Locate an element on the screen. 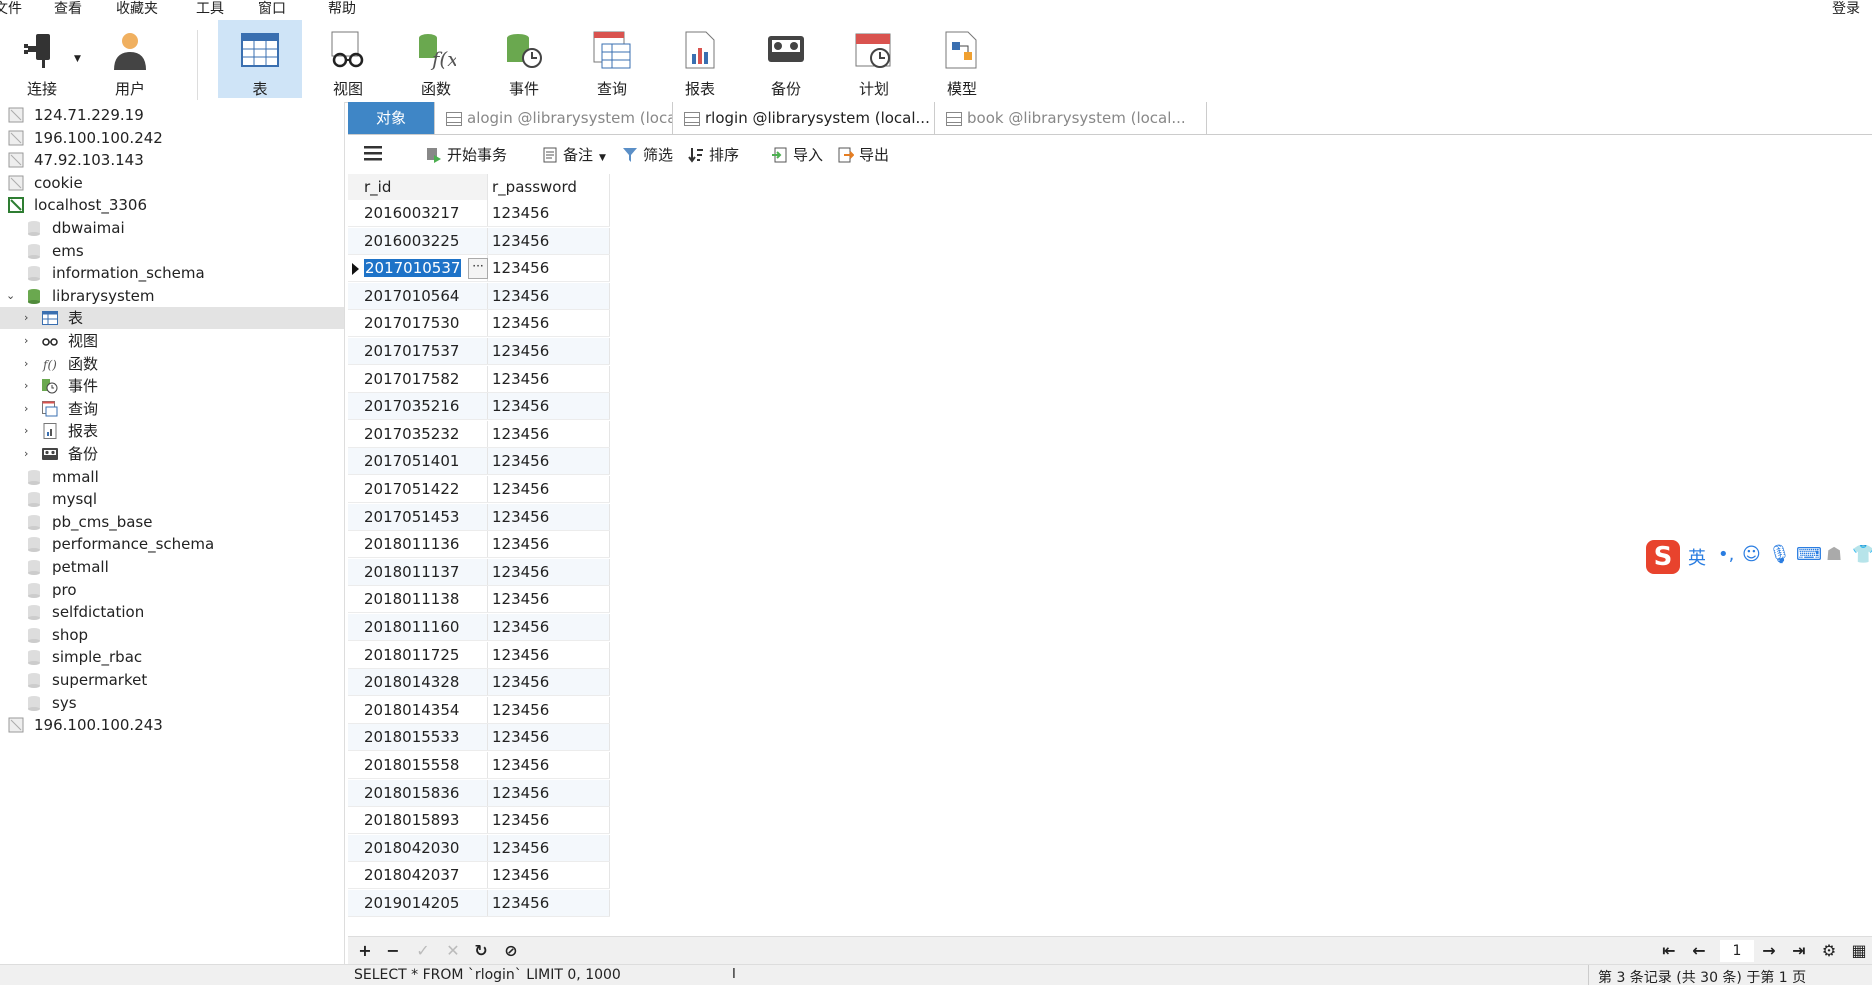 The height and width of the screenshot is (987, 1872). table-row: 2017051401 123456 is located at coordinates (479, 462).